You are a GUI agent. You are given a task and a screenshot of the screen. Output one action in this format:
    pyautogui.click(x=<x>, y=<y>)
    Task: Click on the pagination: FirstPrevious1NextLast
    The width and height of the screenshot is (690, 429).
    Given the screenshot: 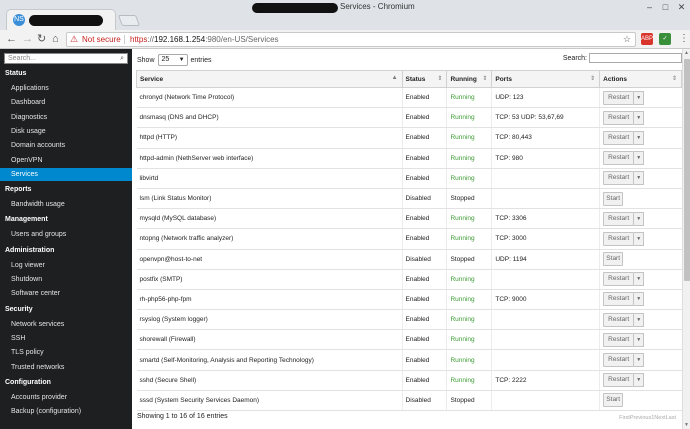 What is the action you would take?
    pyautogui.click(x=647, y=418)
    